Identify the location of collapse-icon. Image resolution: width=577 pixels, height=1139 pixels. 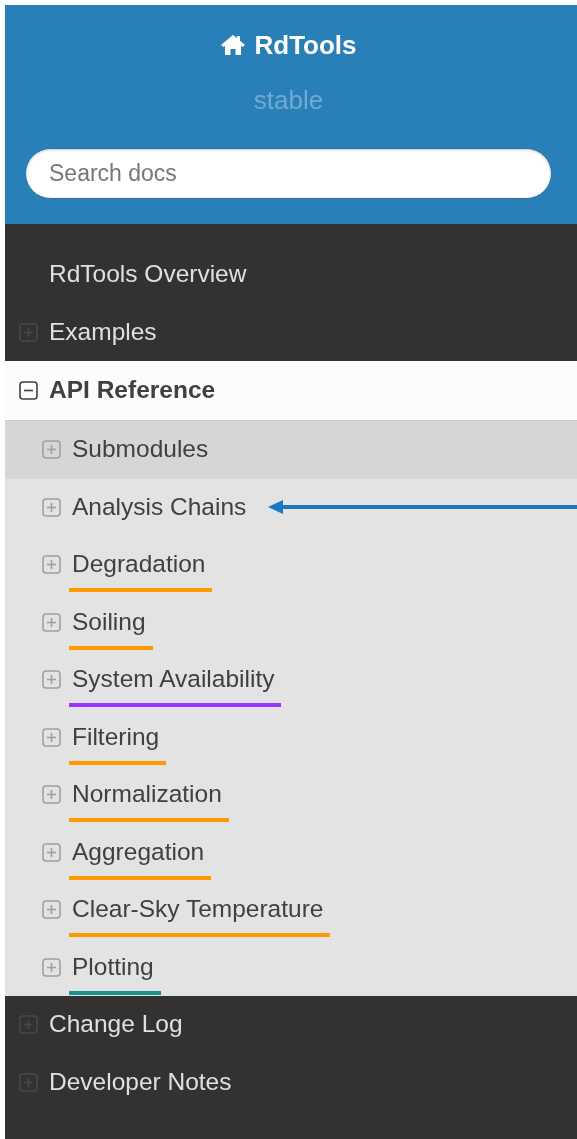
(28, 390).